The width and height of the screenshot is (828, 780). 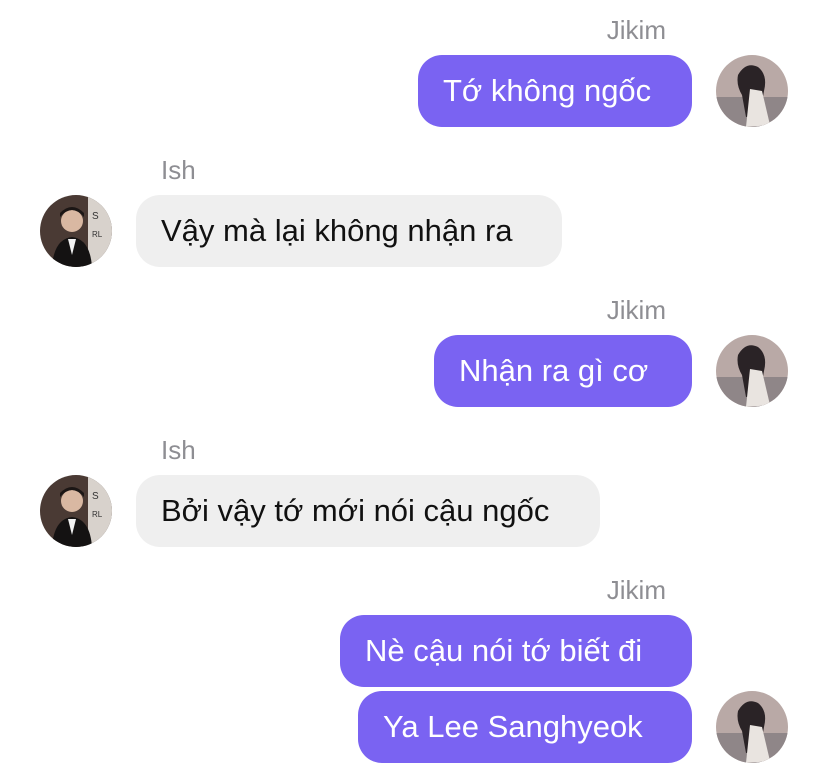 What do you see at coordinates (563, 371) in the screenshot?
I see `message-bubble-outgoing: Nhận ra gì cơ` at bounding box center [563, 371].